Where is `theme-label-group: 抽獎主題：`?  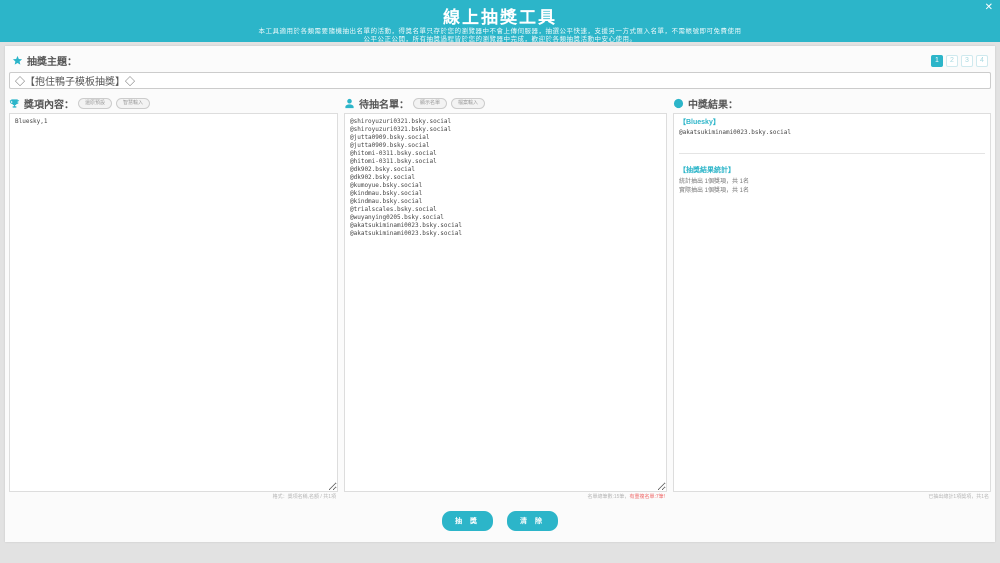
theme-label-group: 抽獎主題： is located at coordinates (44, 60).